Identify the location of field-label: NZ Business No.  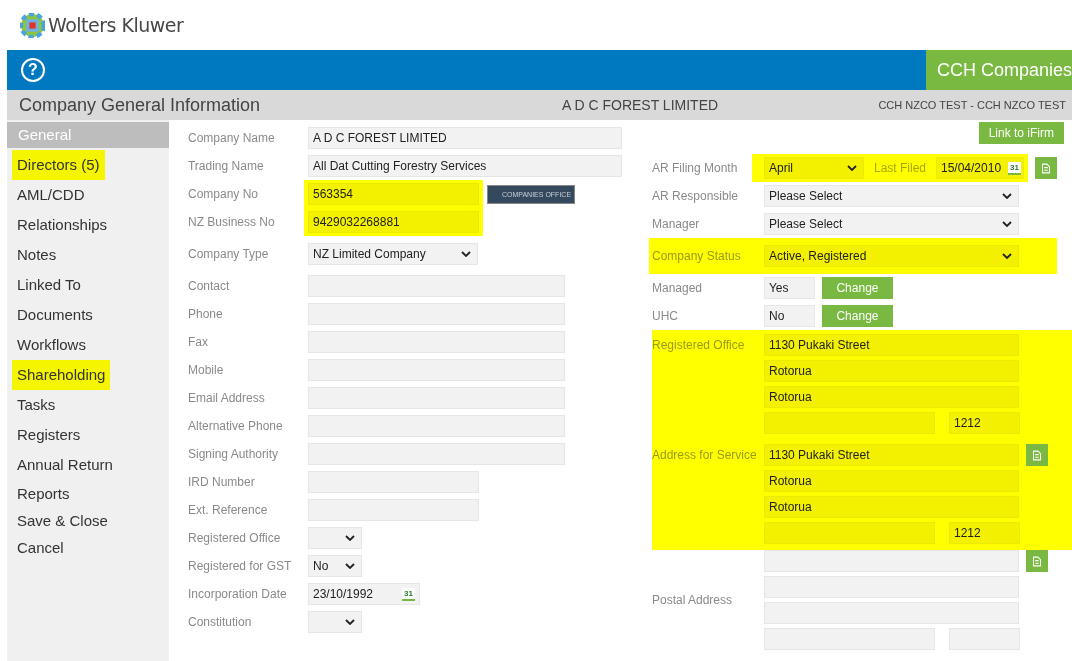
(231, 222).